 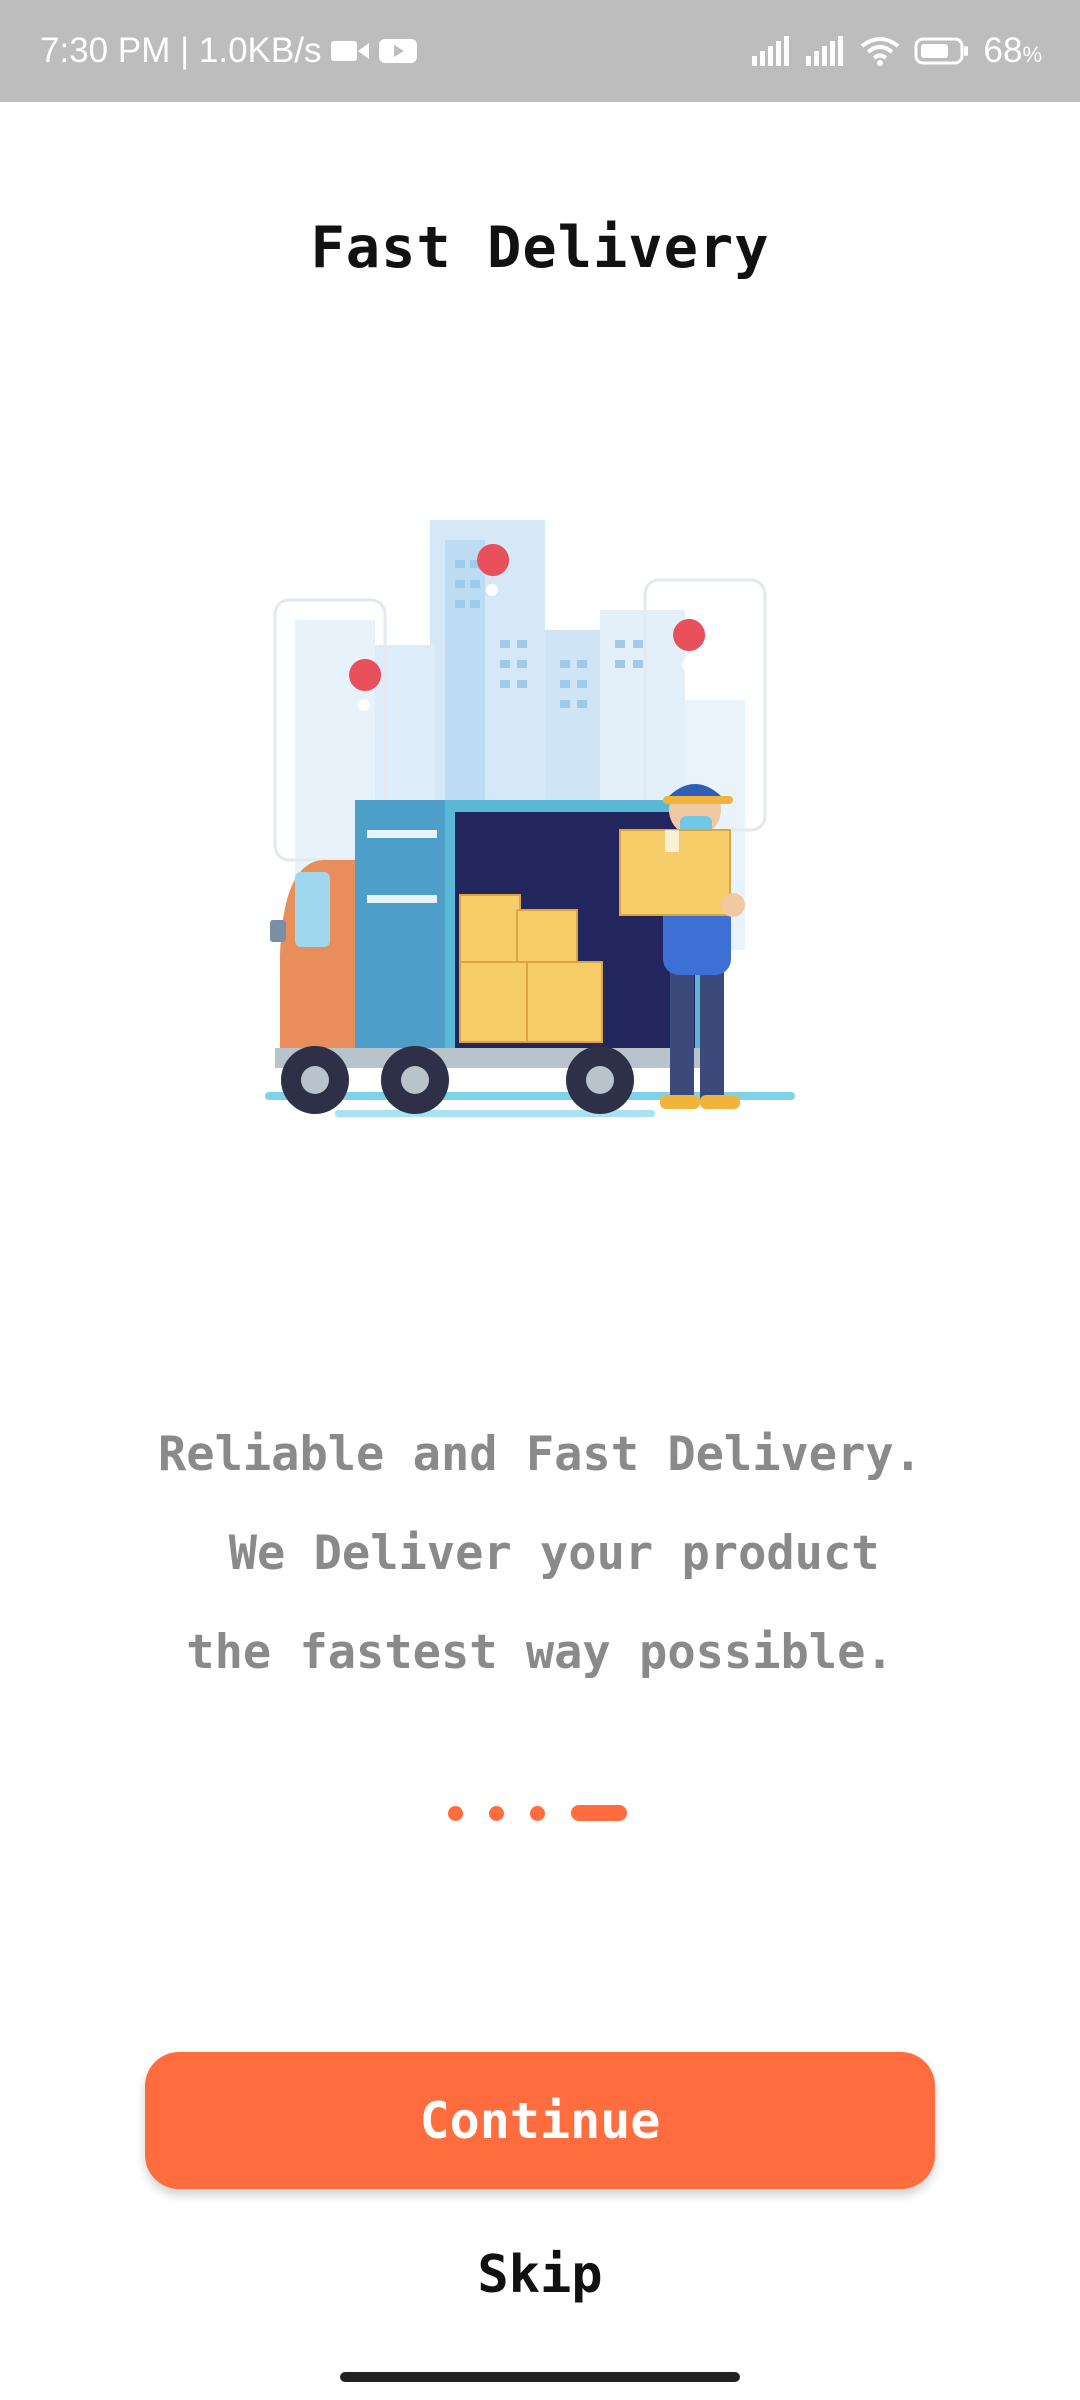 What do you see at coordinates (539, 1454) in the screenshot?
I see `description-line-1: Reliable and Fast Delivery.` at bounding box center [539, 1454].